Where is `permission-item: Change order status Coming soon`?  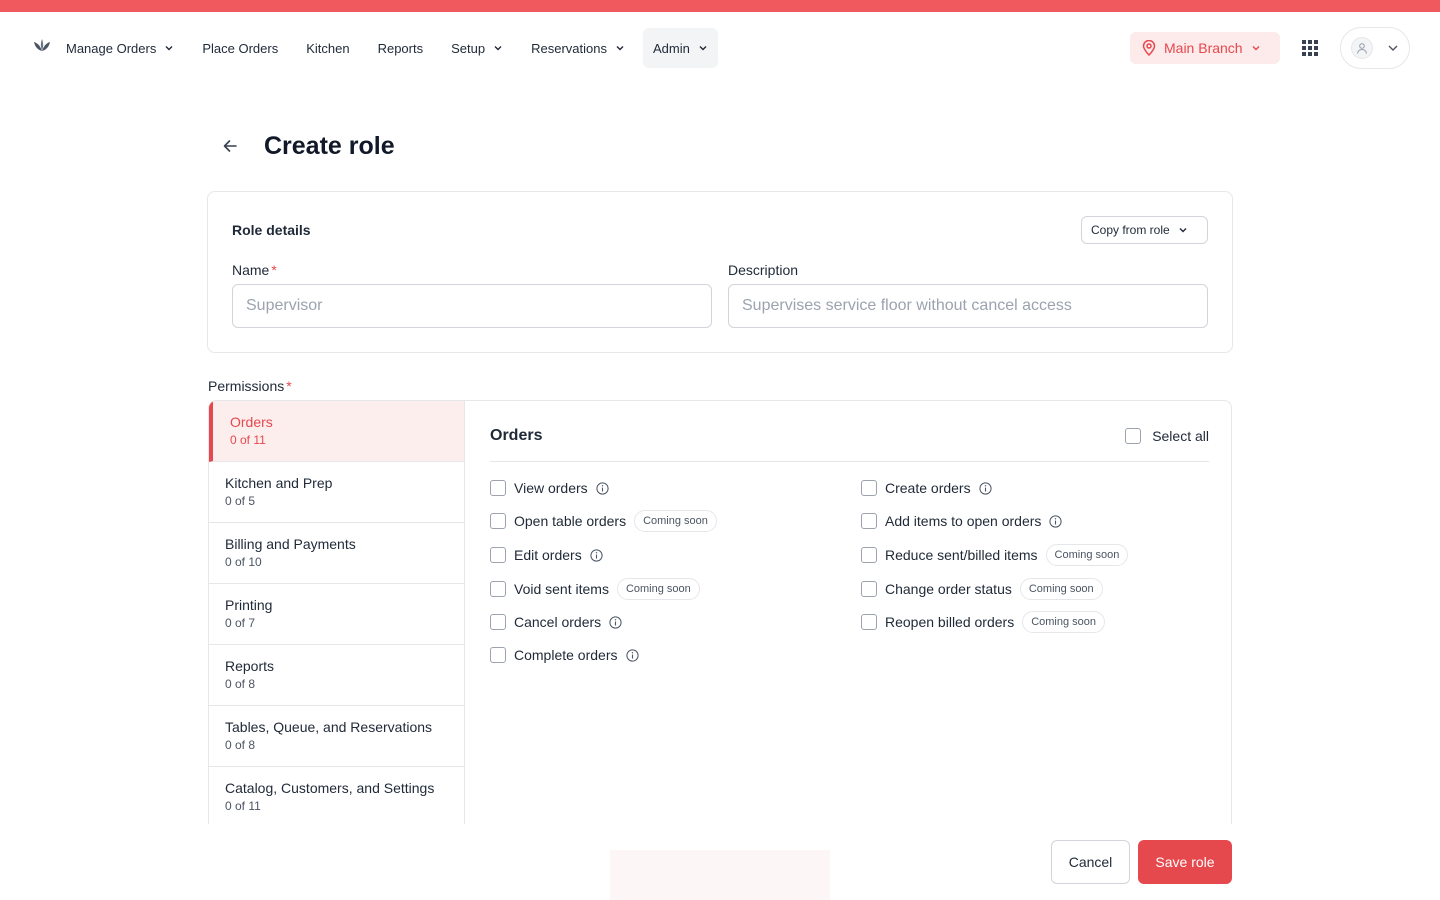 permission-item: Change order status Coming soon is located at coordinates (982, 589).